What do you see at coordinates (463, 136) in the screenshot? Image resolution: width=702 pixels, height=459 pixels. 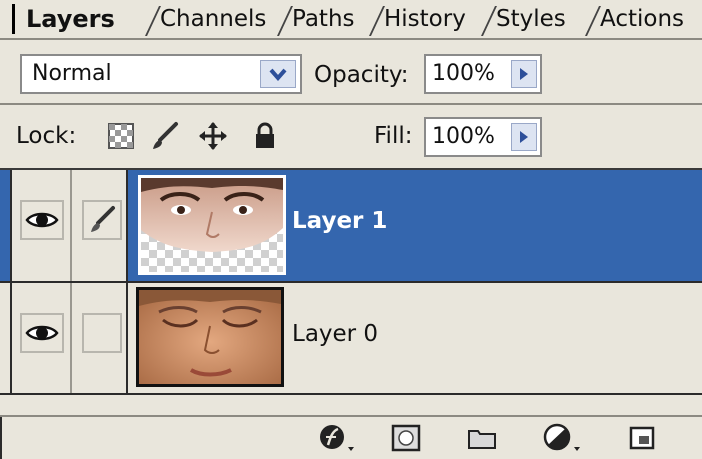 I see `fill-value: 100%` at bounding box center [463, 136].